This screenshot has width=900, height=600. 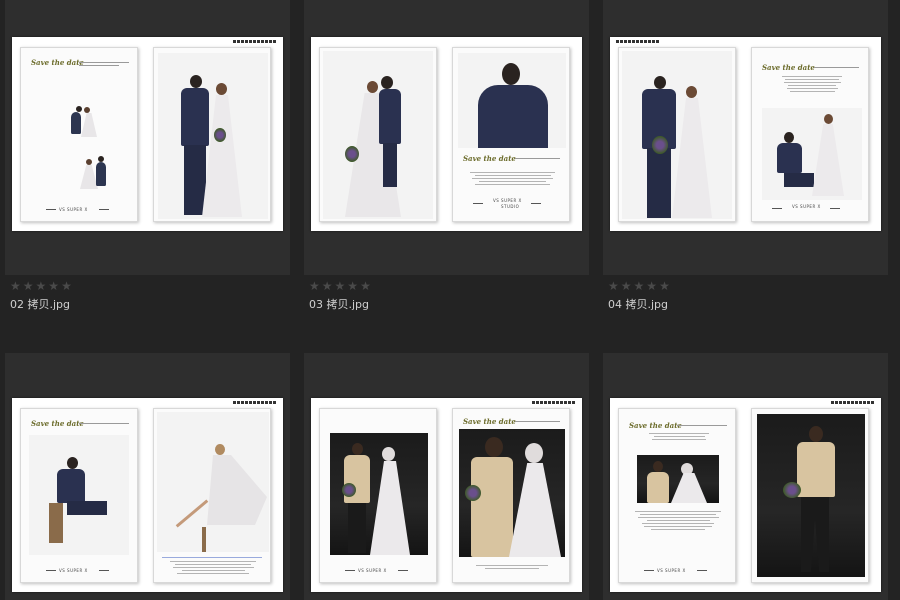 I want to click on thumbnail-filename: 02 拷贝.jpg, so click(x=40, y=304).